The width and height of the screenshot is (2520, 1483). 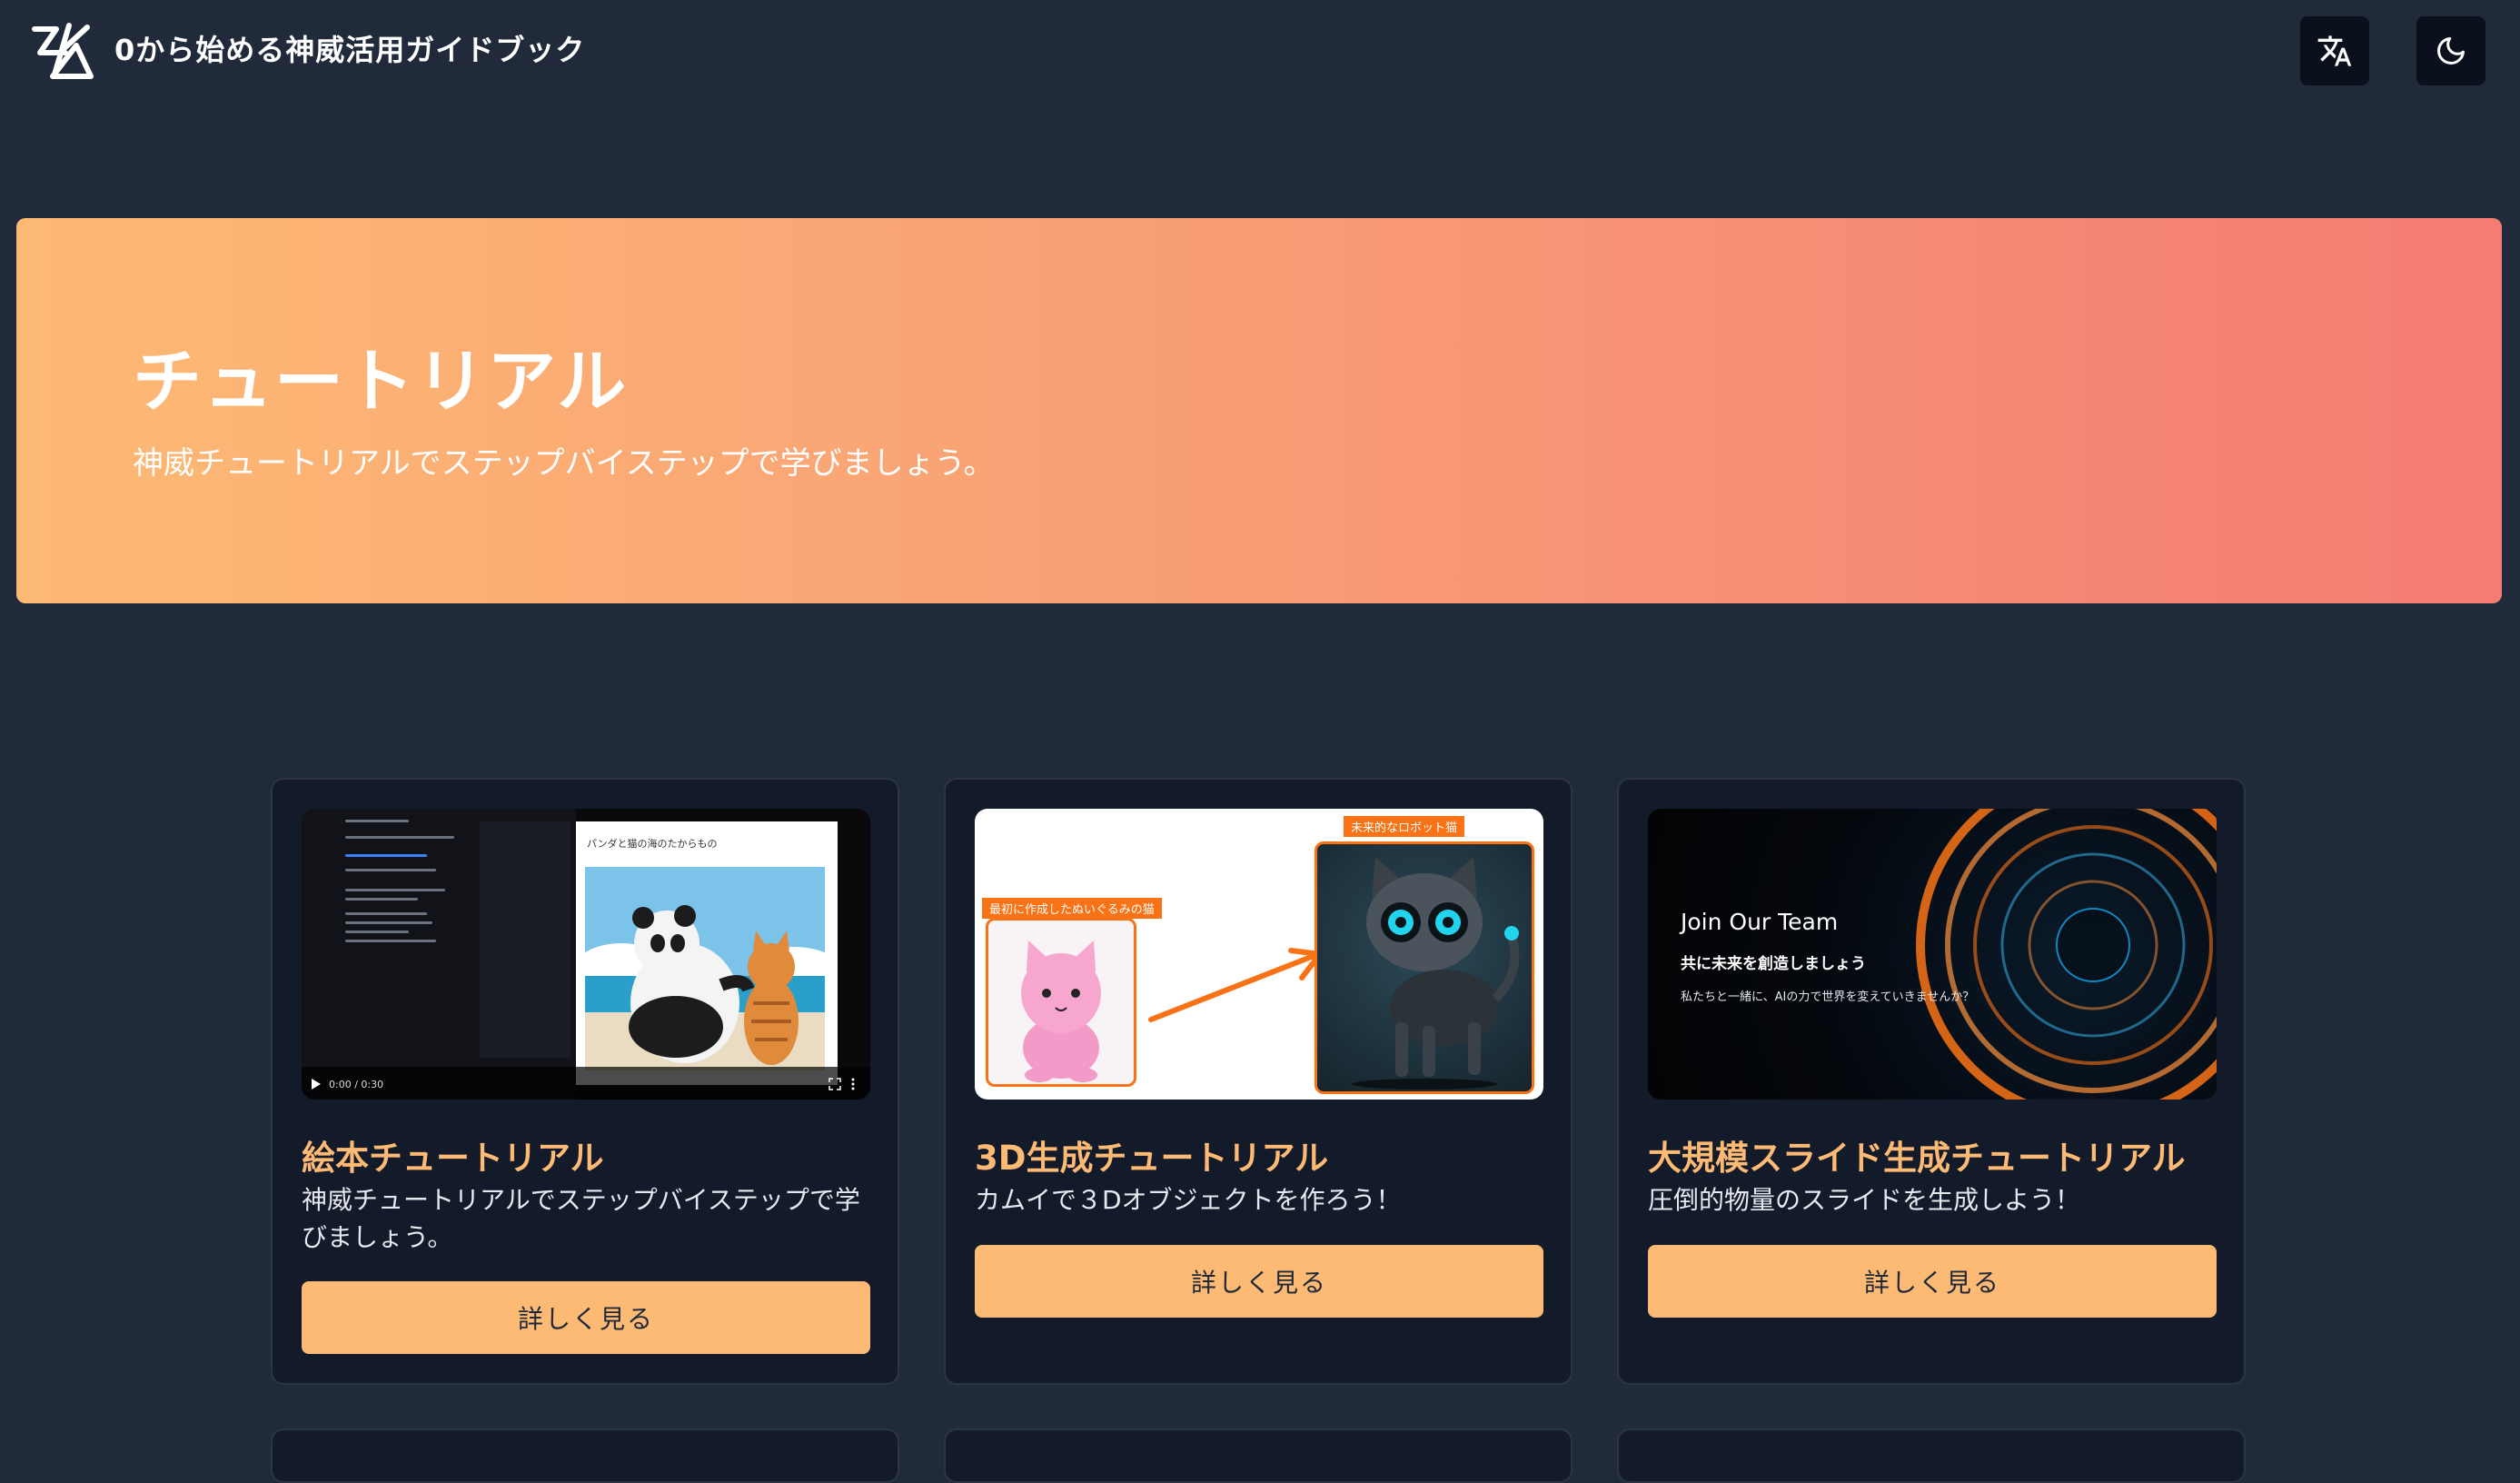 What do you see at coordinates (581, 1218) in the screenshot?
I see `card-description: 神威チュートリアルでステップバイステップで学びましょう。` at bounding box center [581, 1218].